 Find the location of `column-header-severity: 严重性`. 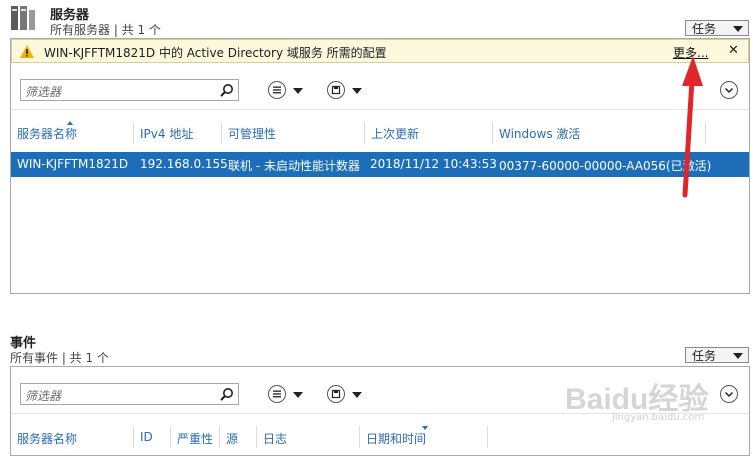

column-header-severity: 严重性 is located at coordinates (195, 438).